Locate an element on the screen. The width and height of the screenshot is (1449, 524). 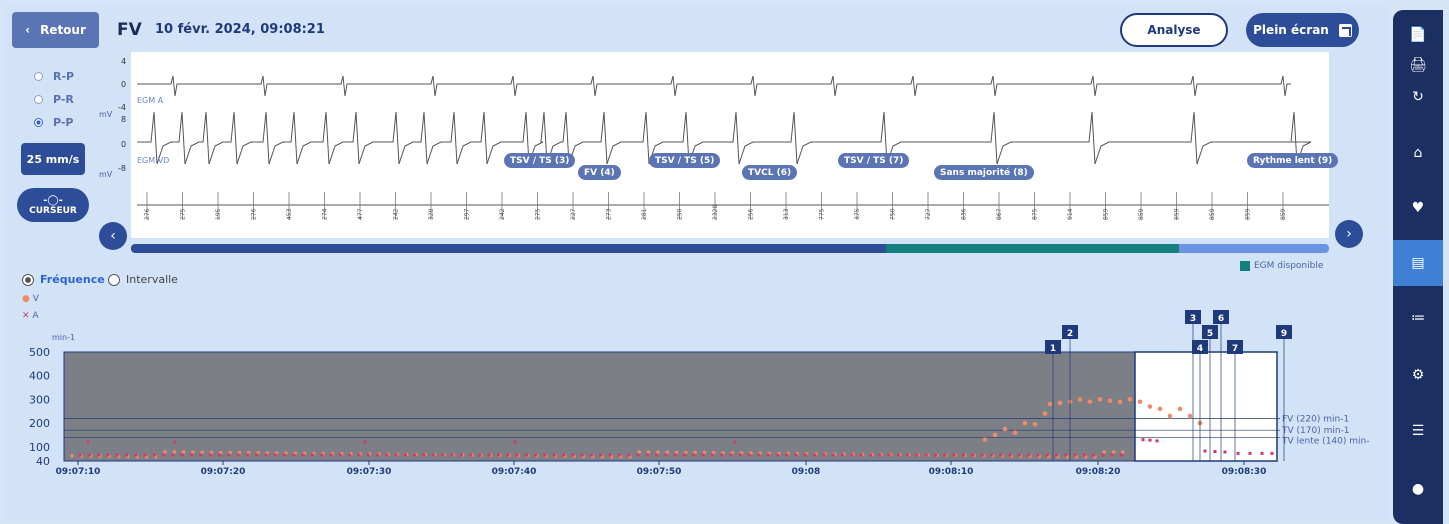
settings-icon: ⚙ is located at coordinates (1418, 375).